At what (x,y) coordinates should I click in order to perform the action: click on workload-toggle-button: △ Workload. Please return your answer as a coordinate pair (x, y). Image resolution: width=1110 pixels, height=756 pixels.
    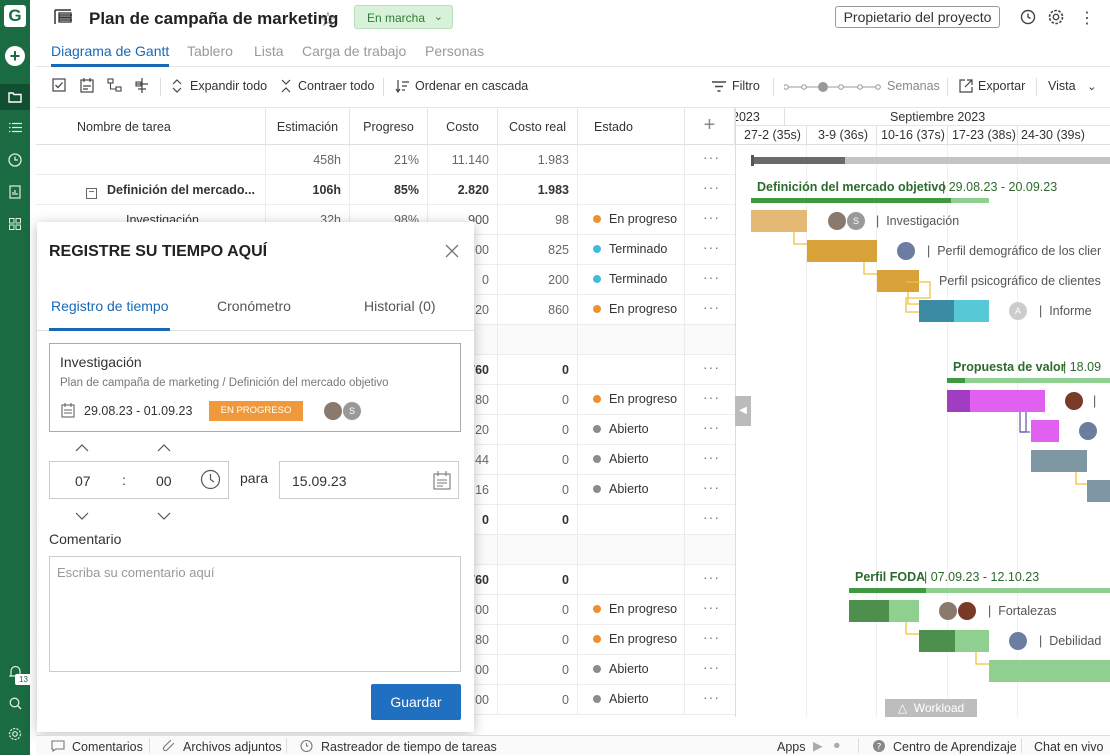
    Looking at the image, I should click on (931, 708).